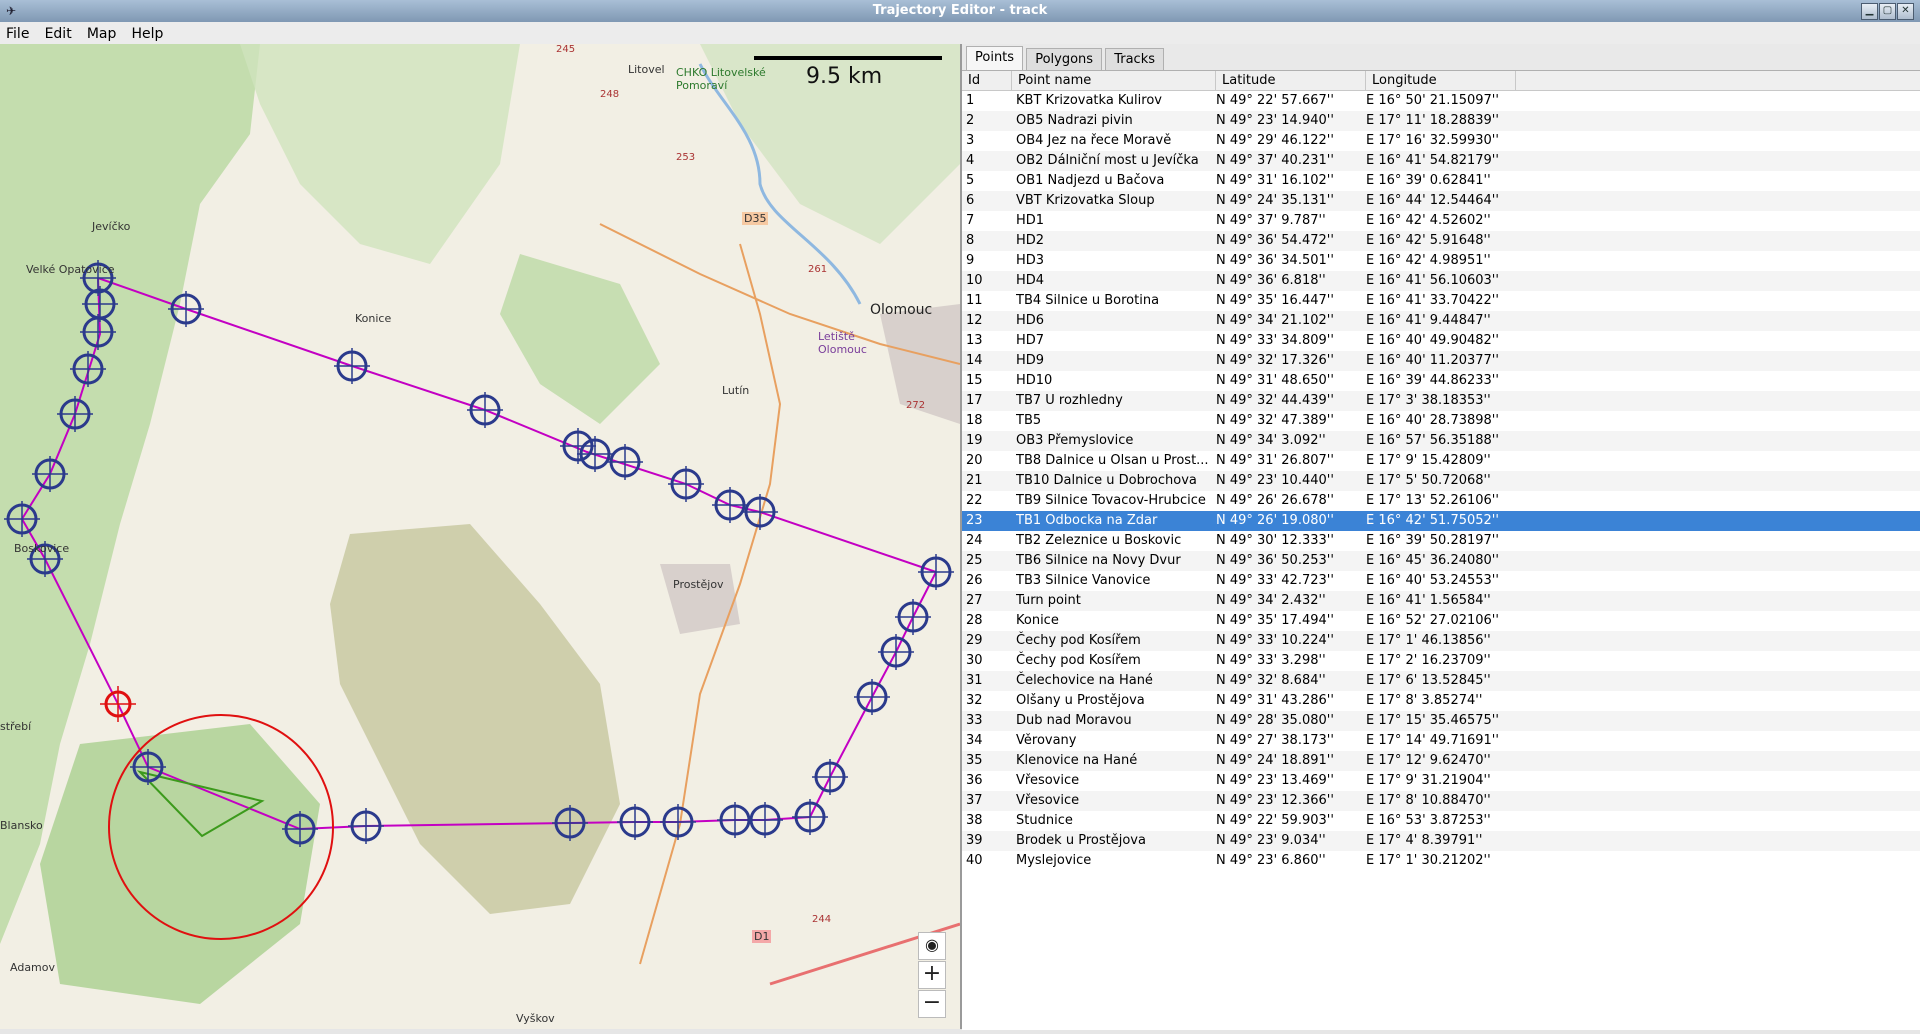 The image size is (1920, 1034). Describe the element at coordinates (58, 33) in the screenshot. I see `menu-edit: Edit` at that location.